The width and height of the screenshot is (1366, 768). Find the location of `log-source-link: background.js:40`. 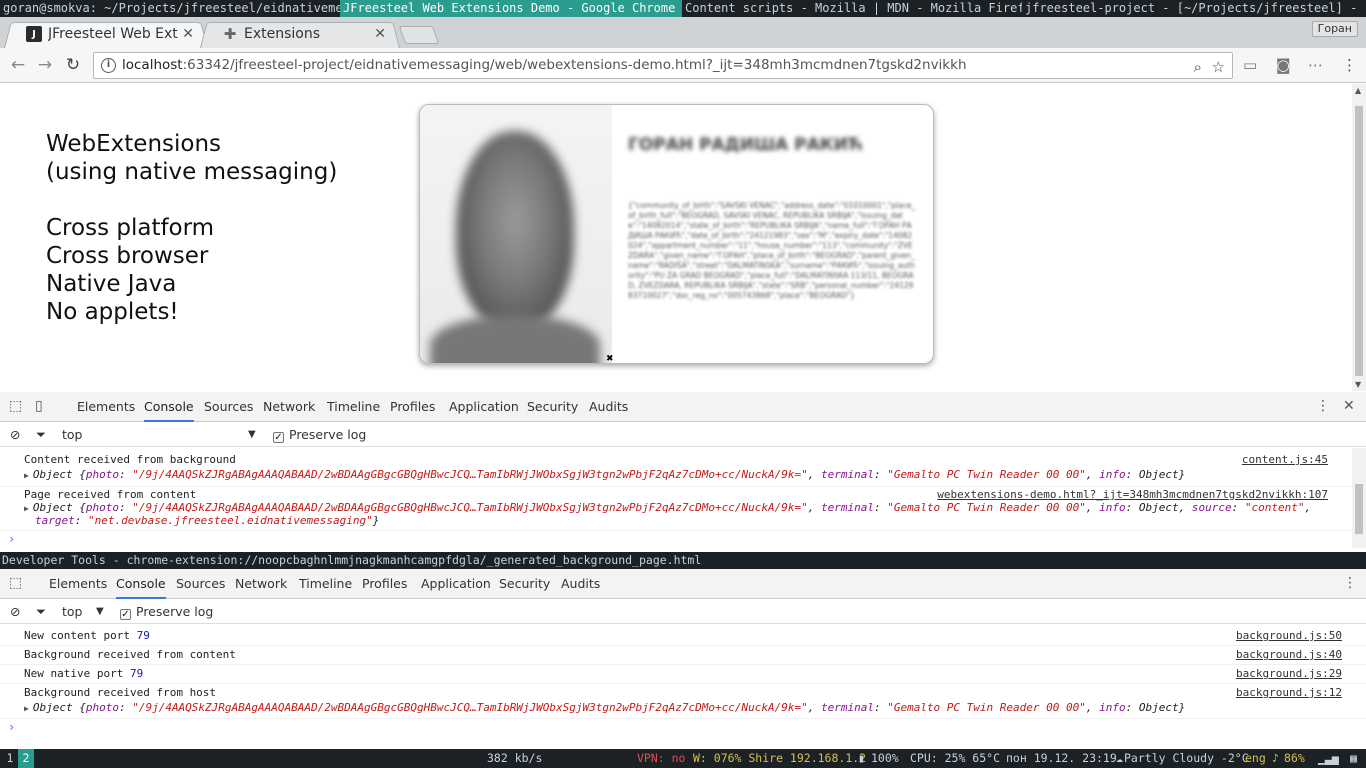

log-source-link: background.js:40 is located at coordinates (1289, 654).